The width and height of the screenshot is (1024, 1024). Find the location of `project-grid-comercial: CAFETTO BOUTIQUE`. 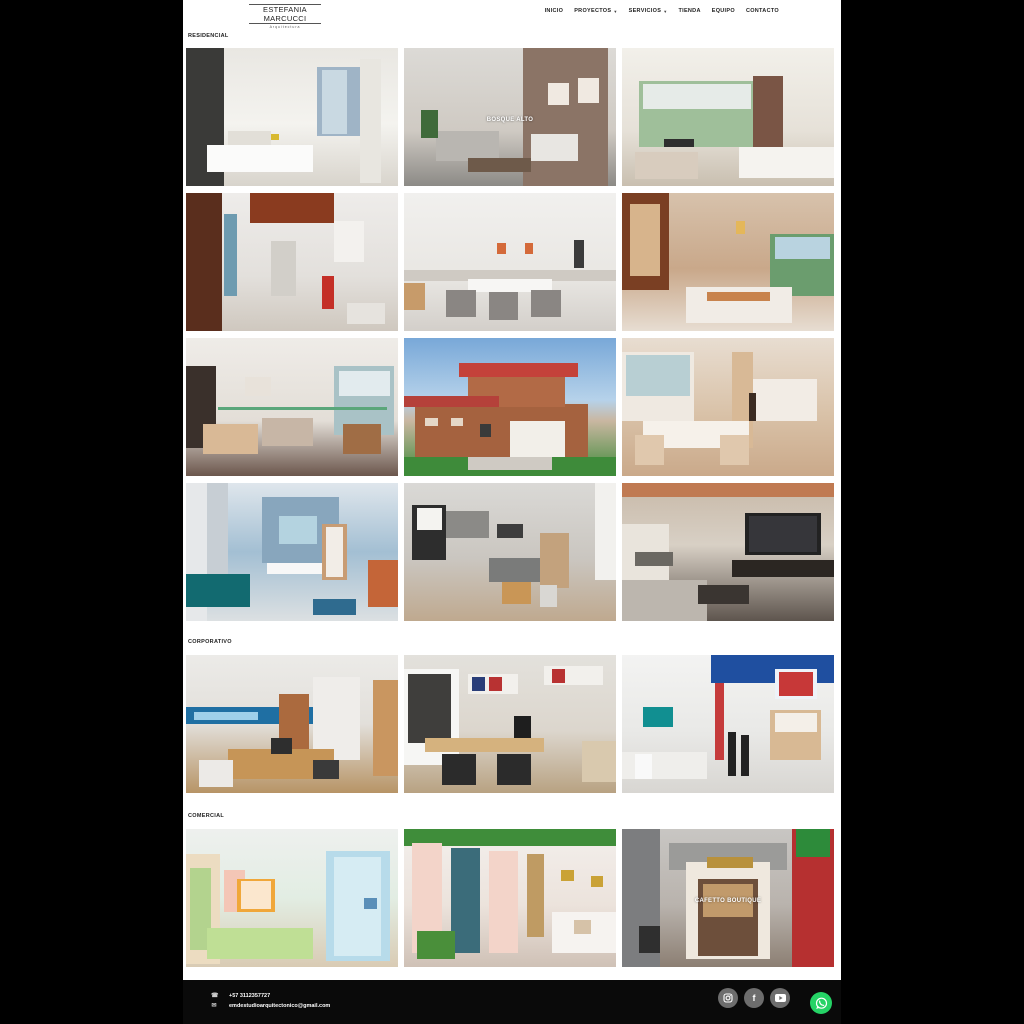

project-grid-comercial: CAFETTO BOUTIQUE is located at coordinates (512, 898).